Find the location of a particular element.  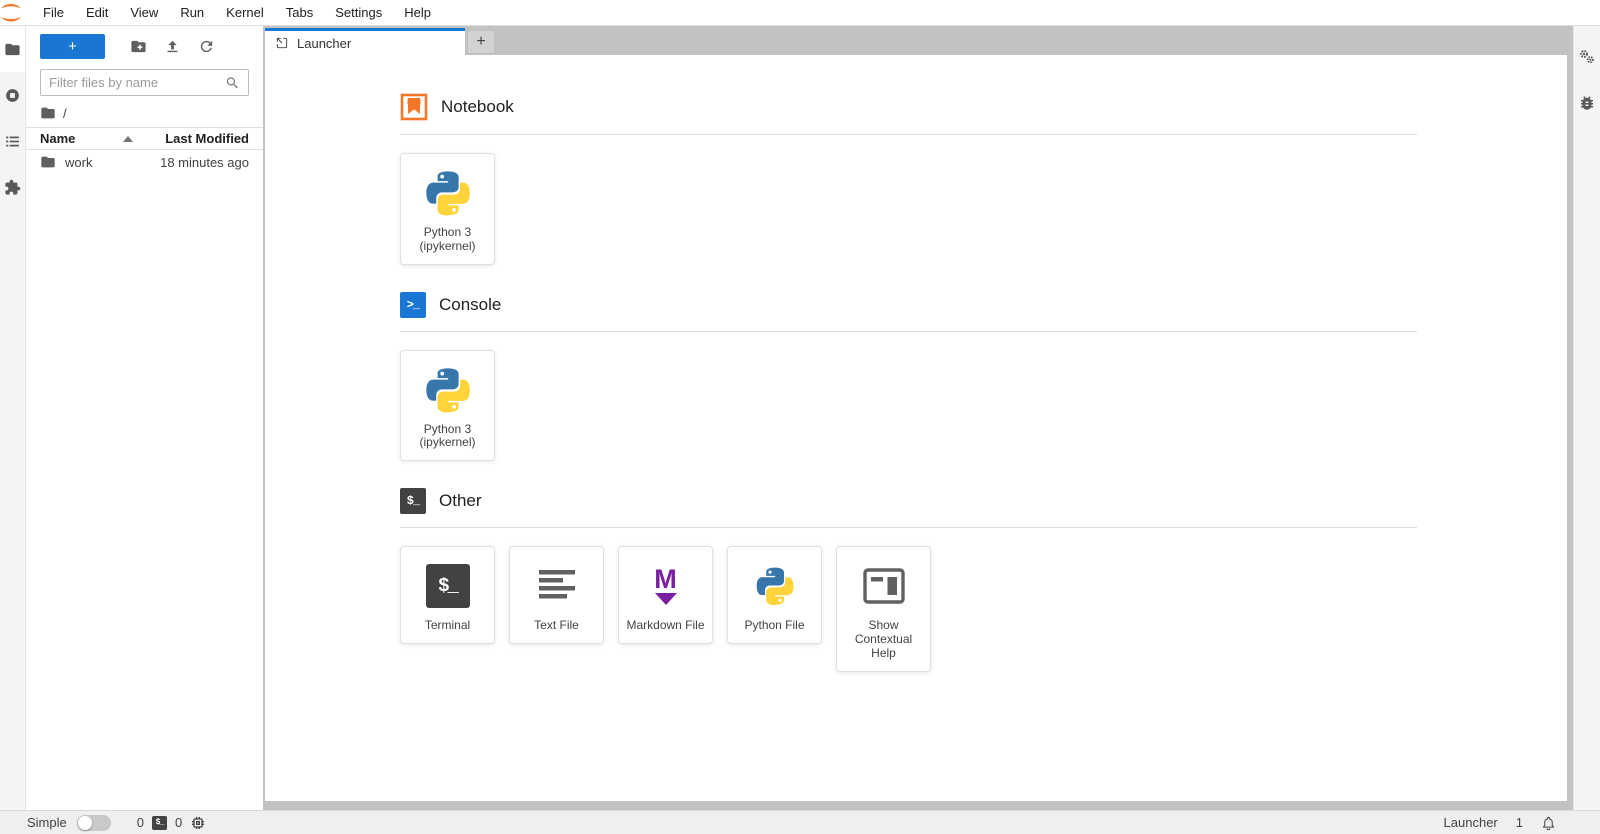

file-browser-toolbar: + is located at coordinates (144, 43).